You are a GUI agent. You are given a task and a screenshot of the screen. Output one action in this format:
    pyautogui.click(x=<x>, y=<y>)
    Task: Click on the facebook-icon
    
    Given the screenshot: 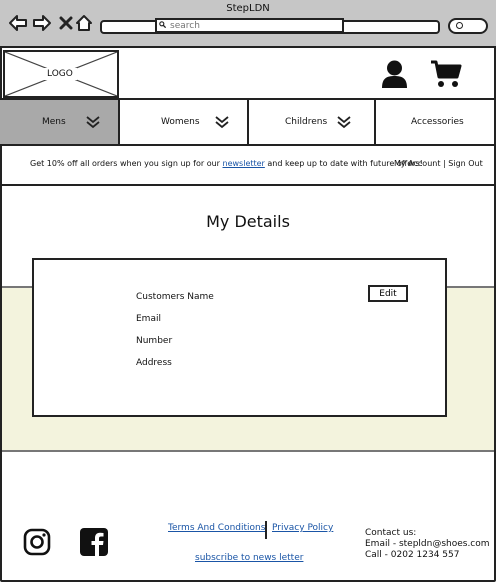 What is the action you would take?
    pyautogui.click(x=94, y=542)
    